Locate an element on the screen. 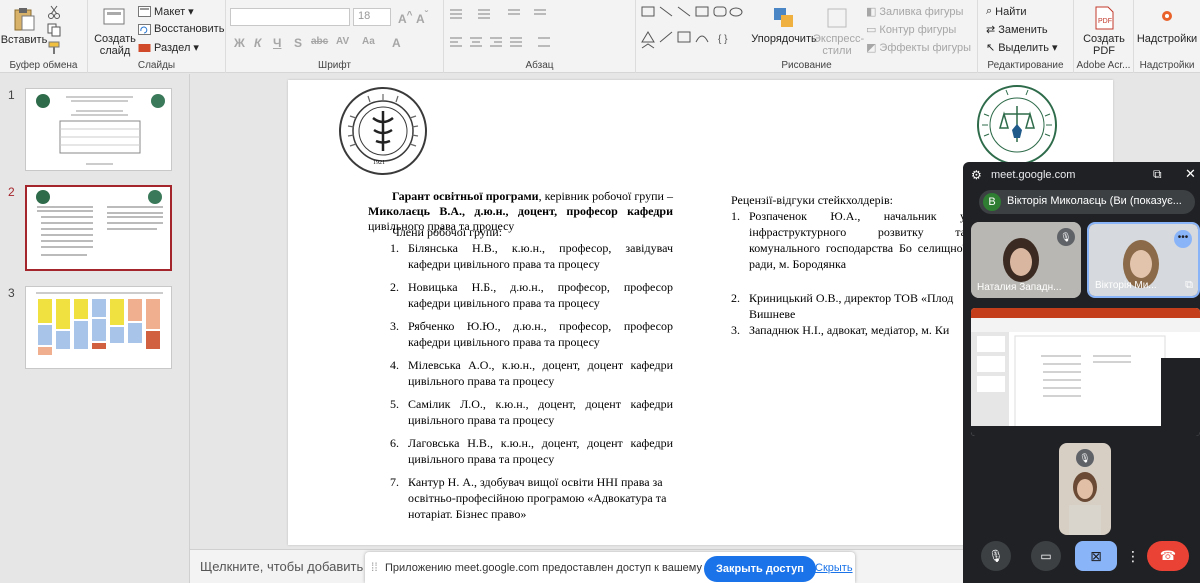 Image resolution: width=1200 pixels, height=583 pixels. clipboard-group: Вставить Буфер обмена is located at coordinates (44, 36).